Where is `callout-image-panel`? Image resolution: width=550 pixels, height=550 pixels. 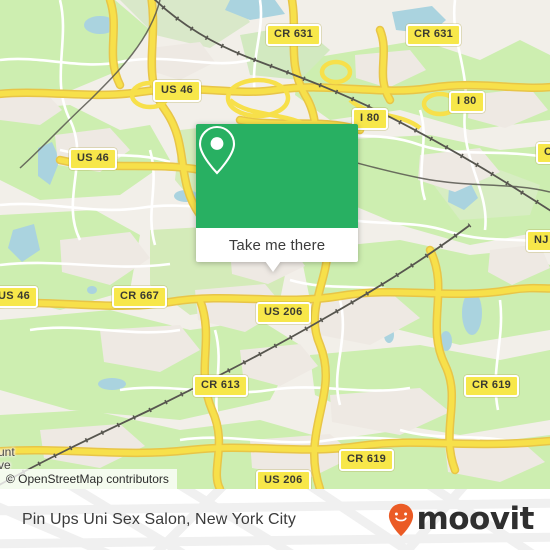 callout-image-panel is located at coordinates (277, 176).